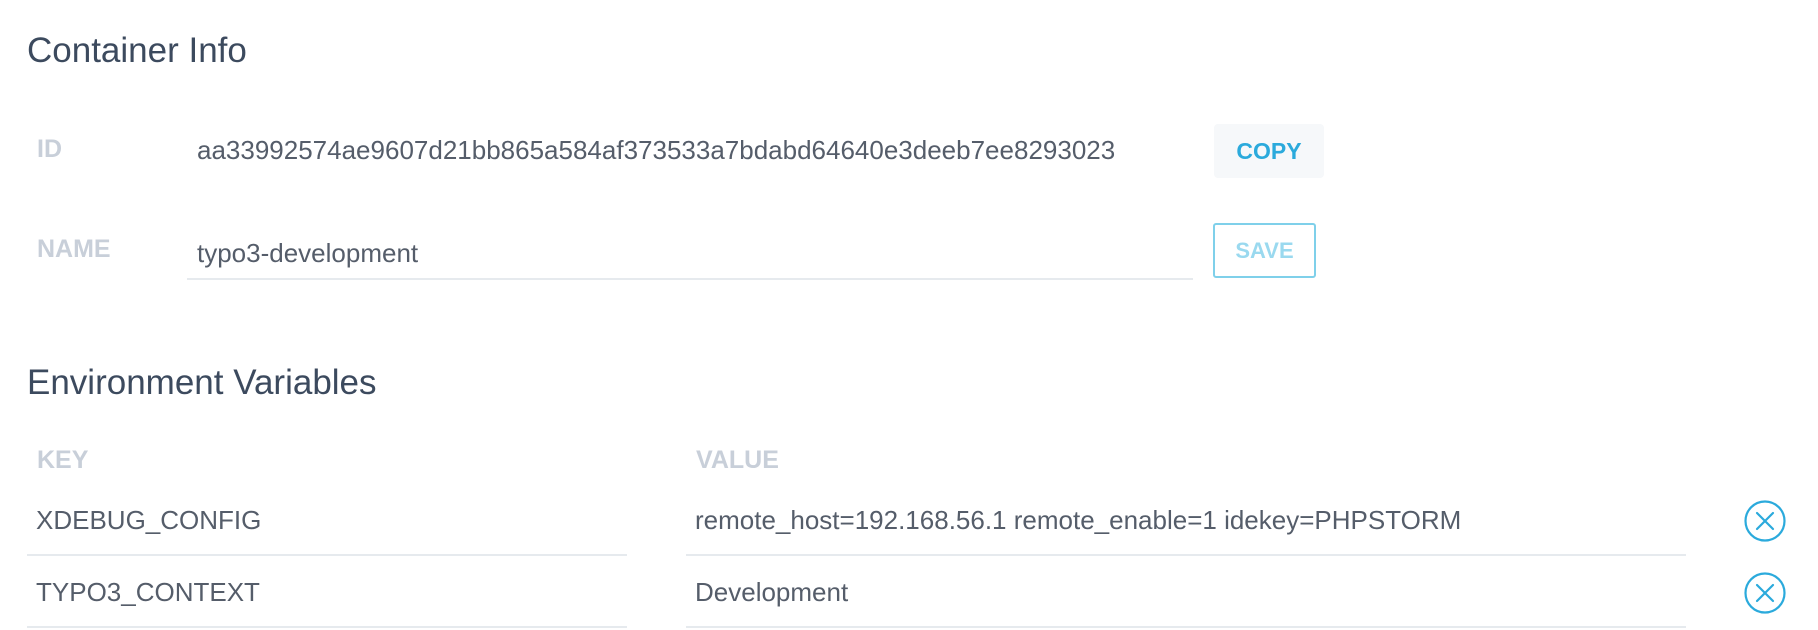 The height and width of the screenshot is (630, 1818). Describe the element at coordinates (327, 593) in the screenshot. I see `env-key-field: TYPO3_CONTEXT` at that location.